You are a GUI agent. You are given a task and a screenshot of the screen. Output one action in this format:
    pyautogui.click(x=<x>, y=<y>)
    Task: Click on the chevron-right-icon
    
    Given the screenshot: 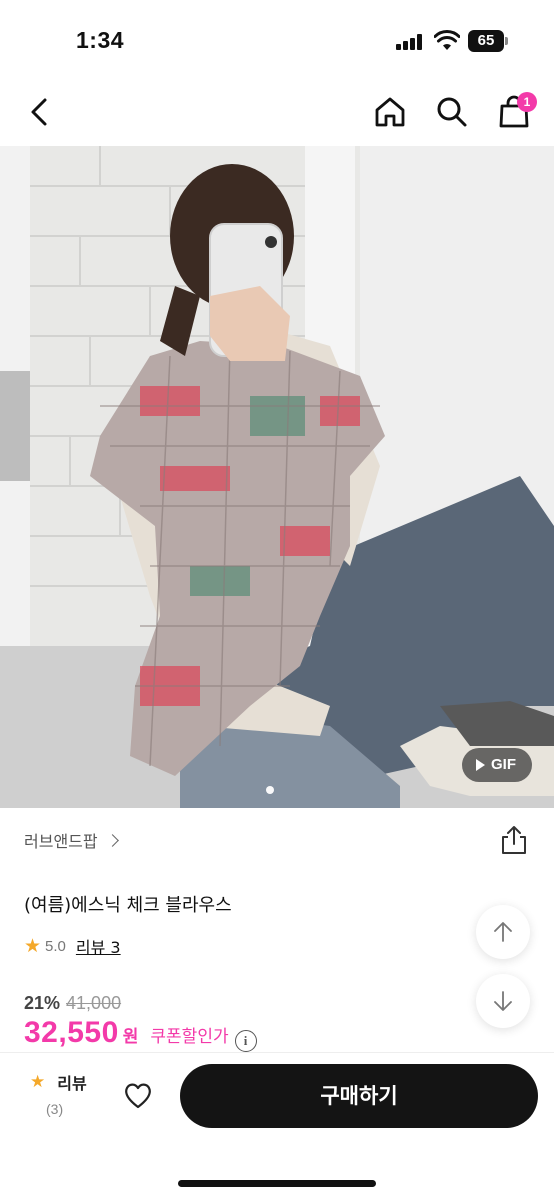 What is the action you would take?
    pyautogui.click(x=112, y=840)
    